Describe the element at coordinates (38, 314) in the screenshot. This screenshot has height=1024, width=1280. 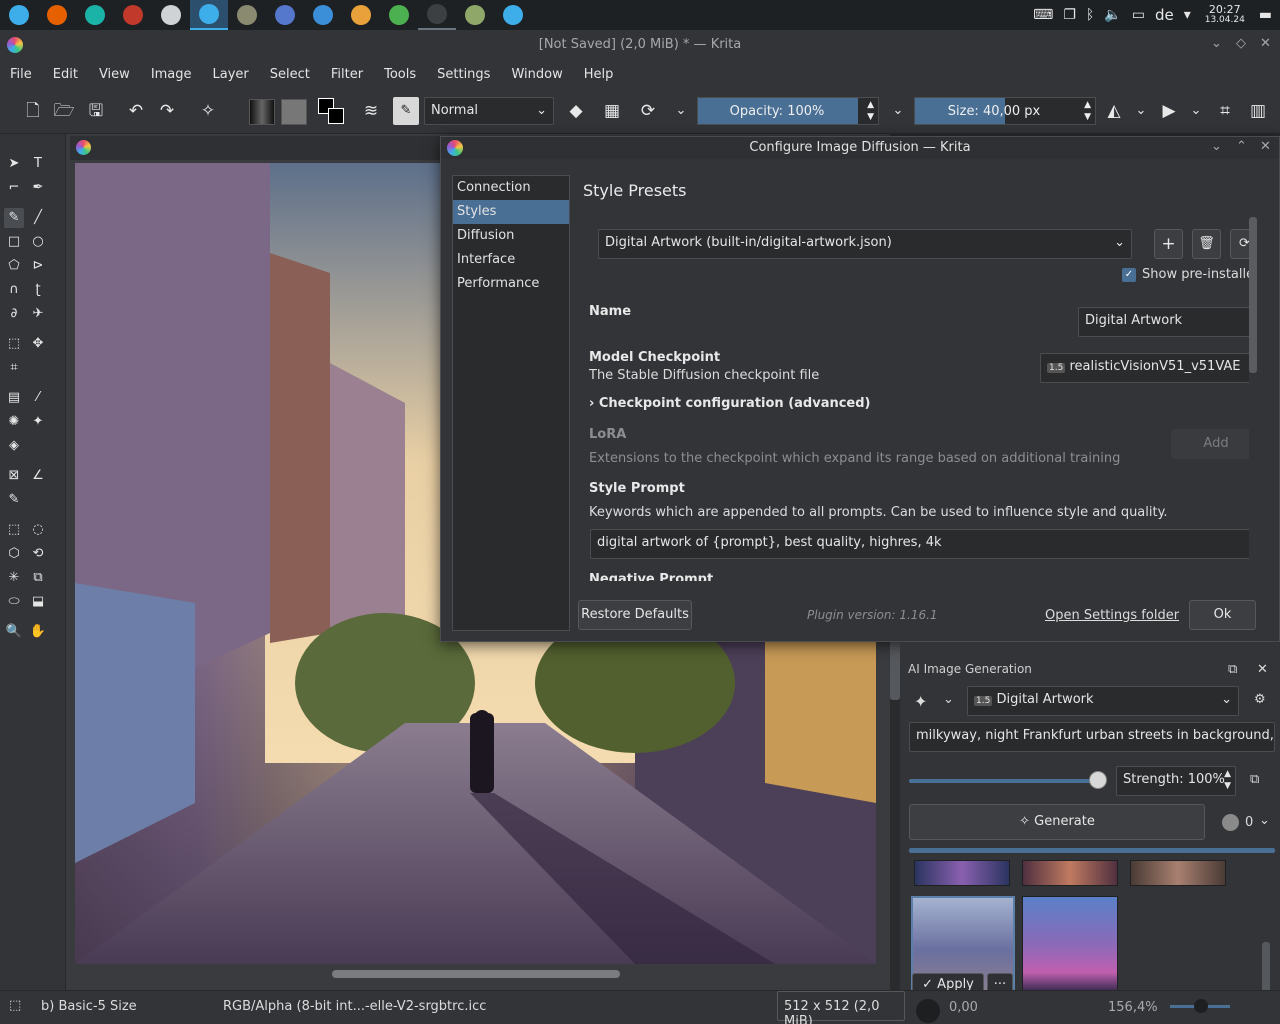
I see `multibrush-icon: ✈` at that location.